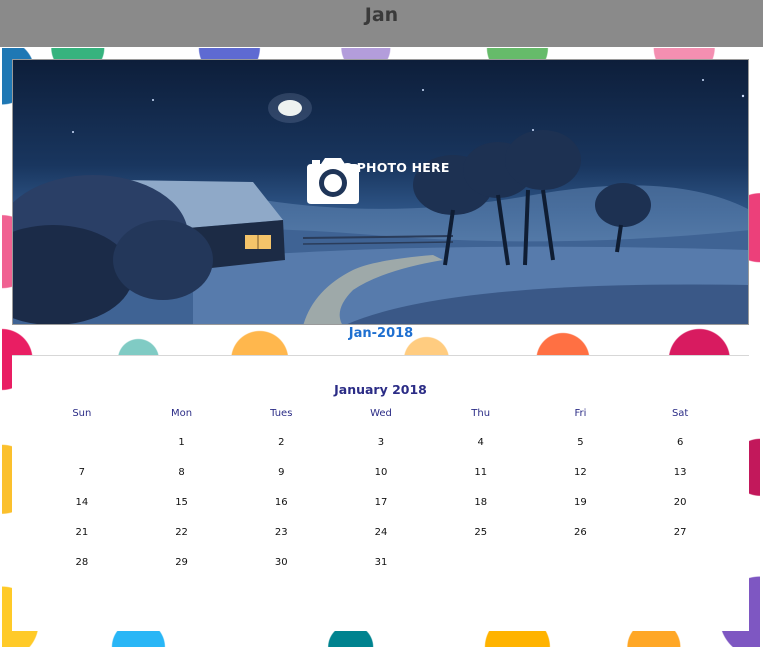  Describe the element at coordinates (481, 472) in the screenshot. I see `day-cell: 11` at that location.